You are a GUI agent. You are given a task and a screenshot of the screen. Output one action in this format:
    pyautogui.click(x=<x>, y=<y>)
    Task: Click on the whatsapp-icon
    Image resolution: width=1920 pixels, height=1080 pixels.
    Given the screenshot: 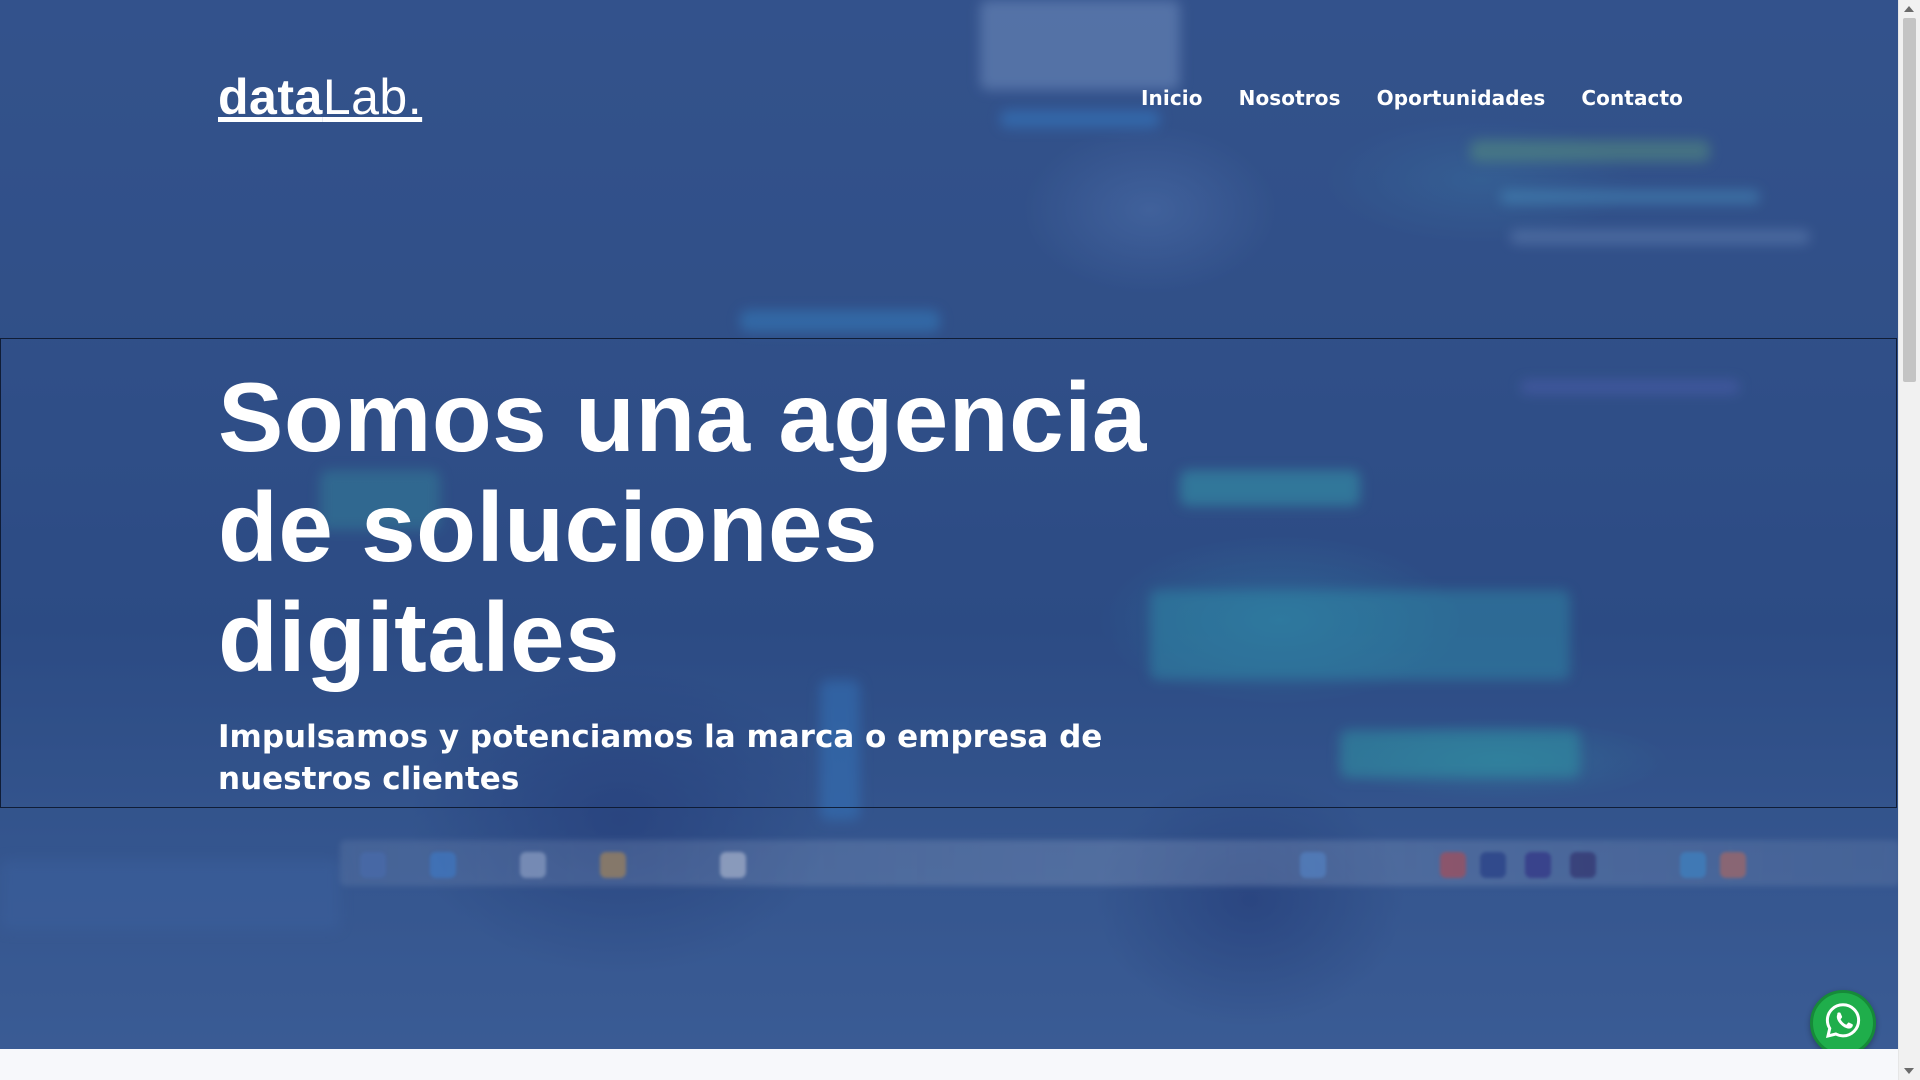 What is the action you would take?
    pyautogui.click(x=1843, y=1023)
    